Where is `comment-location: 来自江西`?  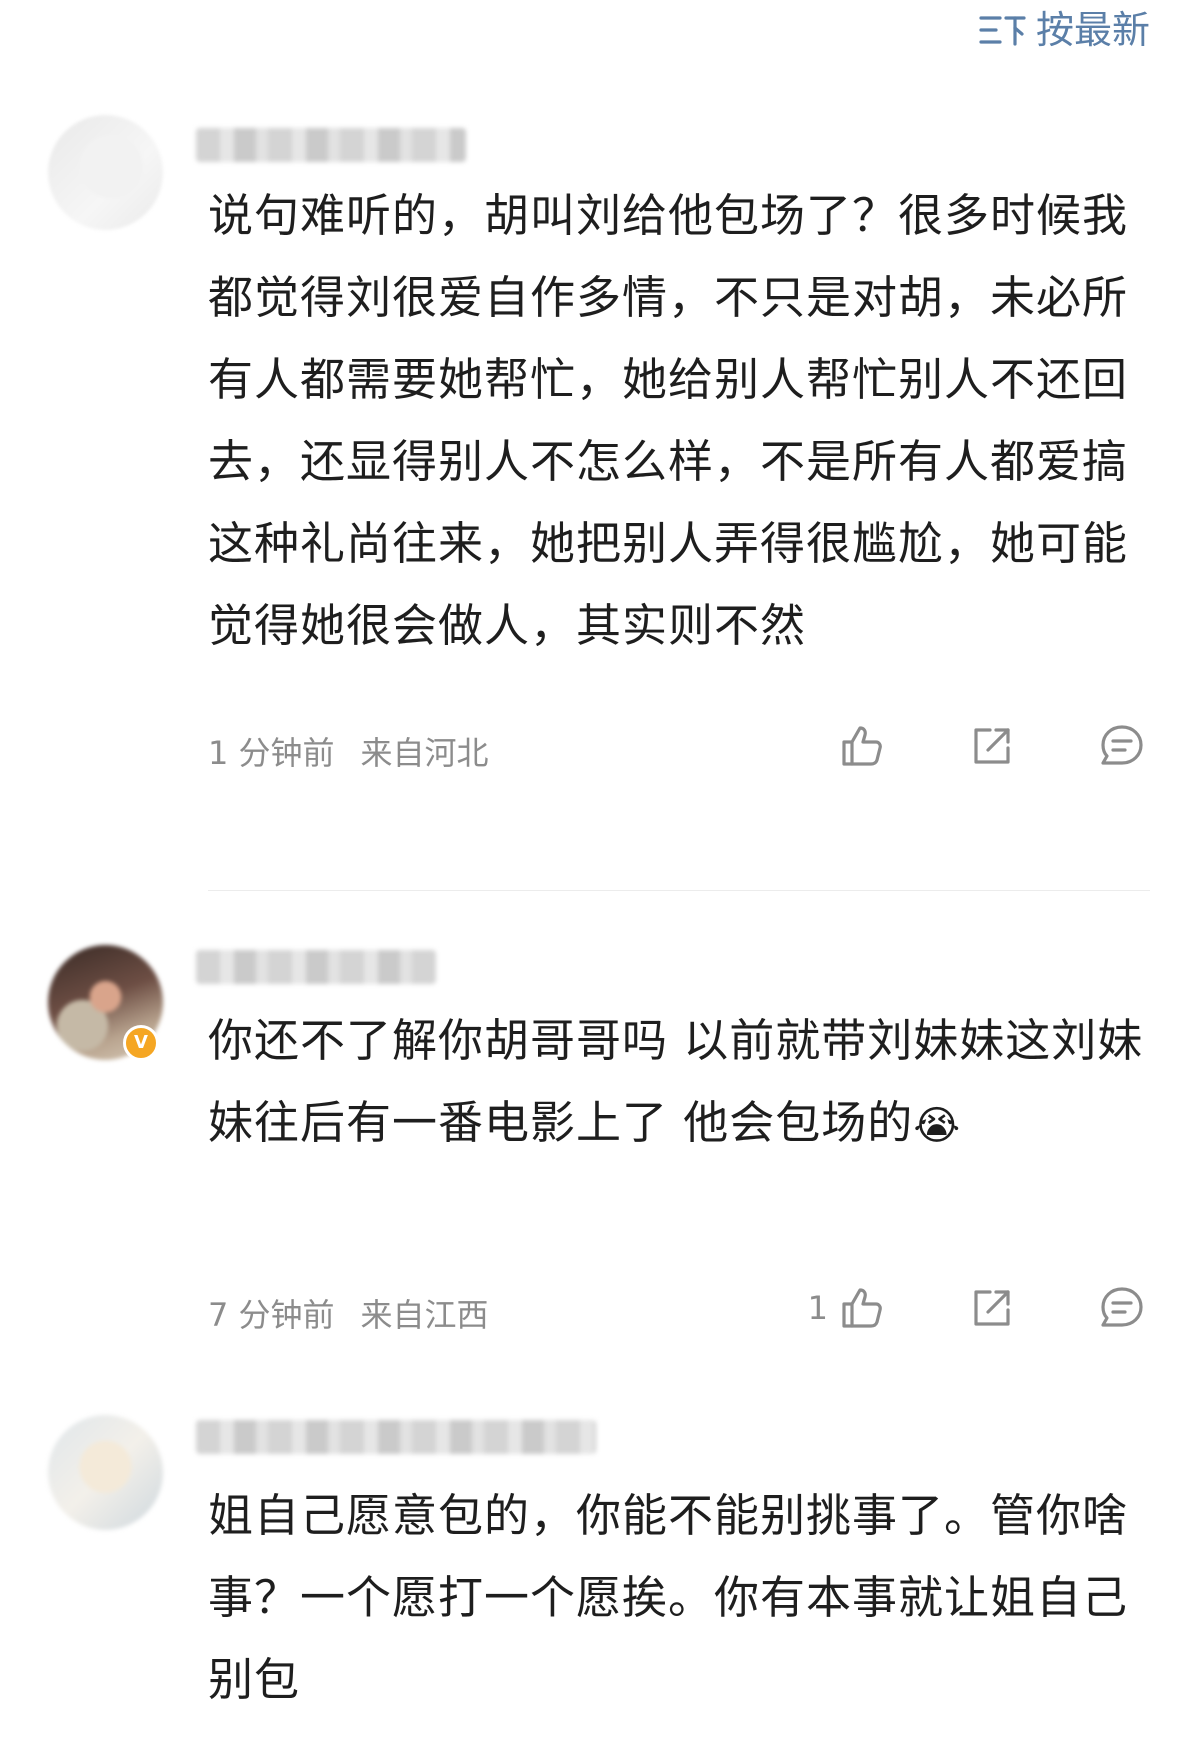
comment-location: 来自江西 is located at coordinates (424, 1315).